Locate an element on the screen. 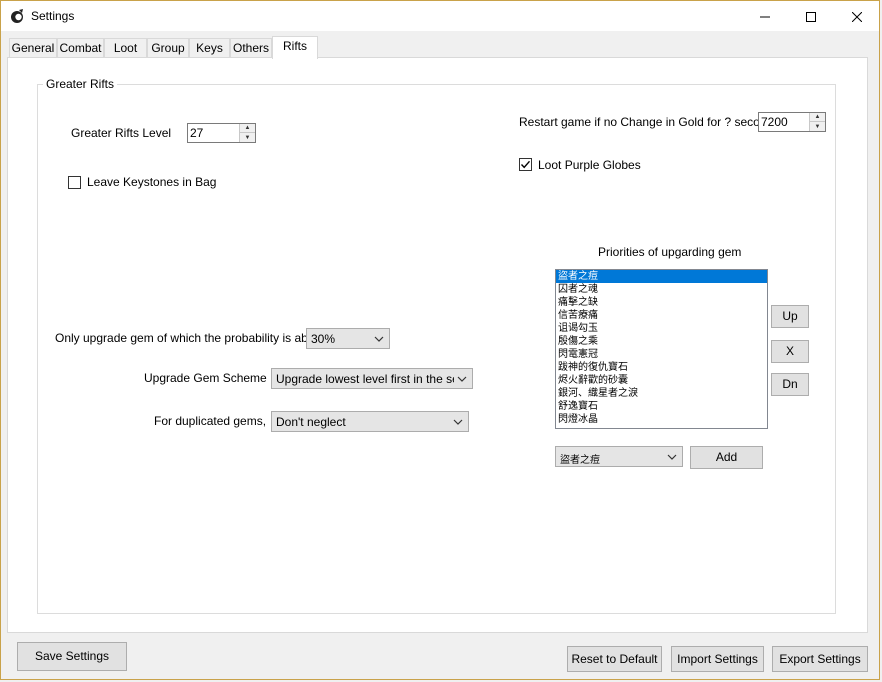 The image size is (882, 682). tab-general: General is located at coordinates (33, 48).